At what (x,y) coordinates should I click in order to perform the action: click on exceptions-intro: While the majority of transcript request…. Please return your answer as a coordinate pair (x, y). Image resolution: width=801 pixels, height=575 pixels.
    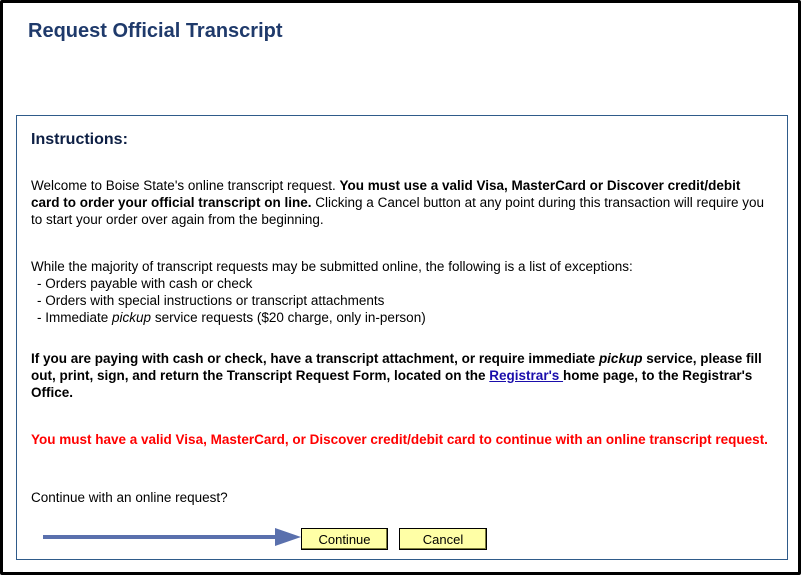
    Looking at the image, I should click on (332, 266).